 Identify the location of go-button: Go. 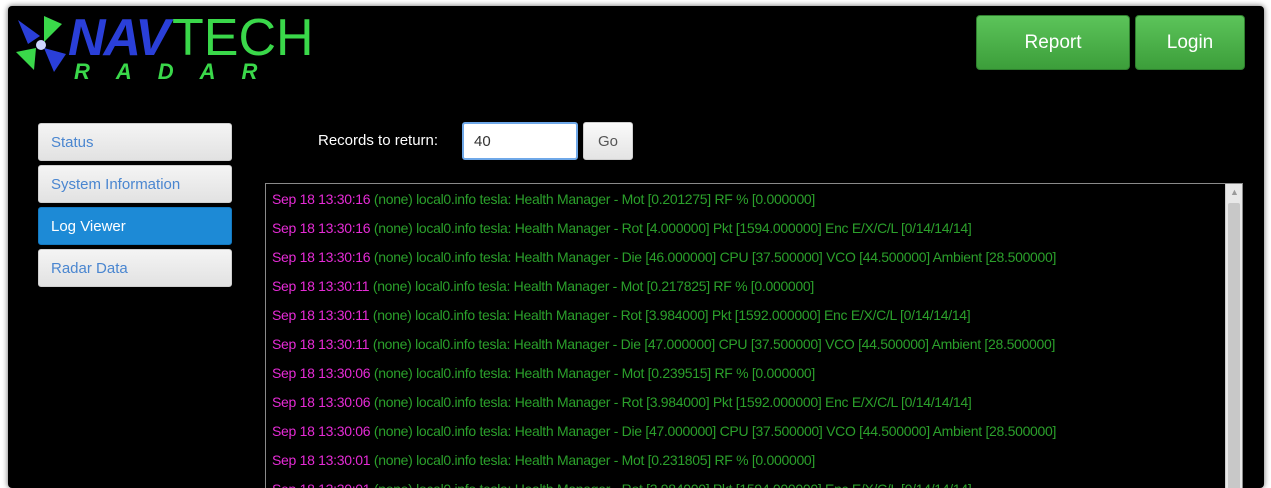
(608, 141).